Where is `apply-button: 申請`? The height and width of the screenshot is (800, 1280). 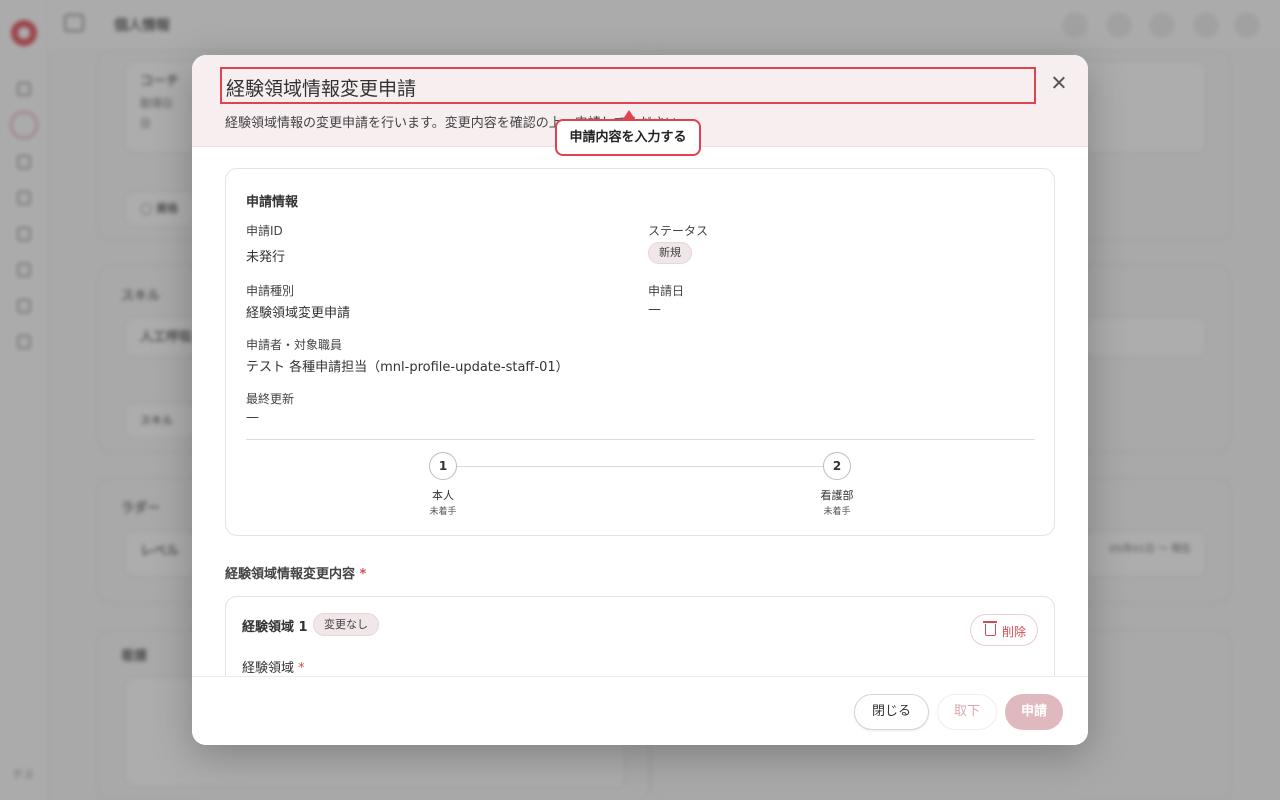 apply-button: 申請 is located at coordinates (1034, 712).